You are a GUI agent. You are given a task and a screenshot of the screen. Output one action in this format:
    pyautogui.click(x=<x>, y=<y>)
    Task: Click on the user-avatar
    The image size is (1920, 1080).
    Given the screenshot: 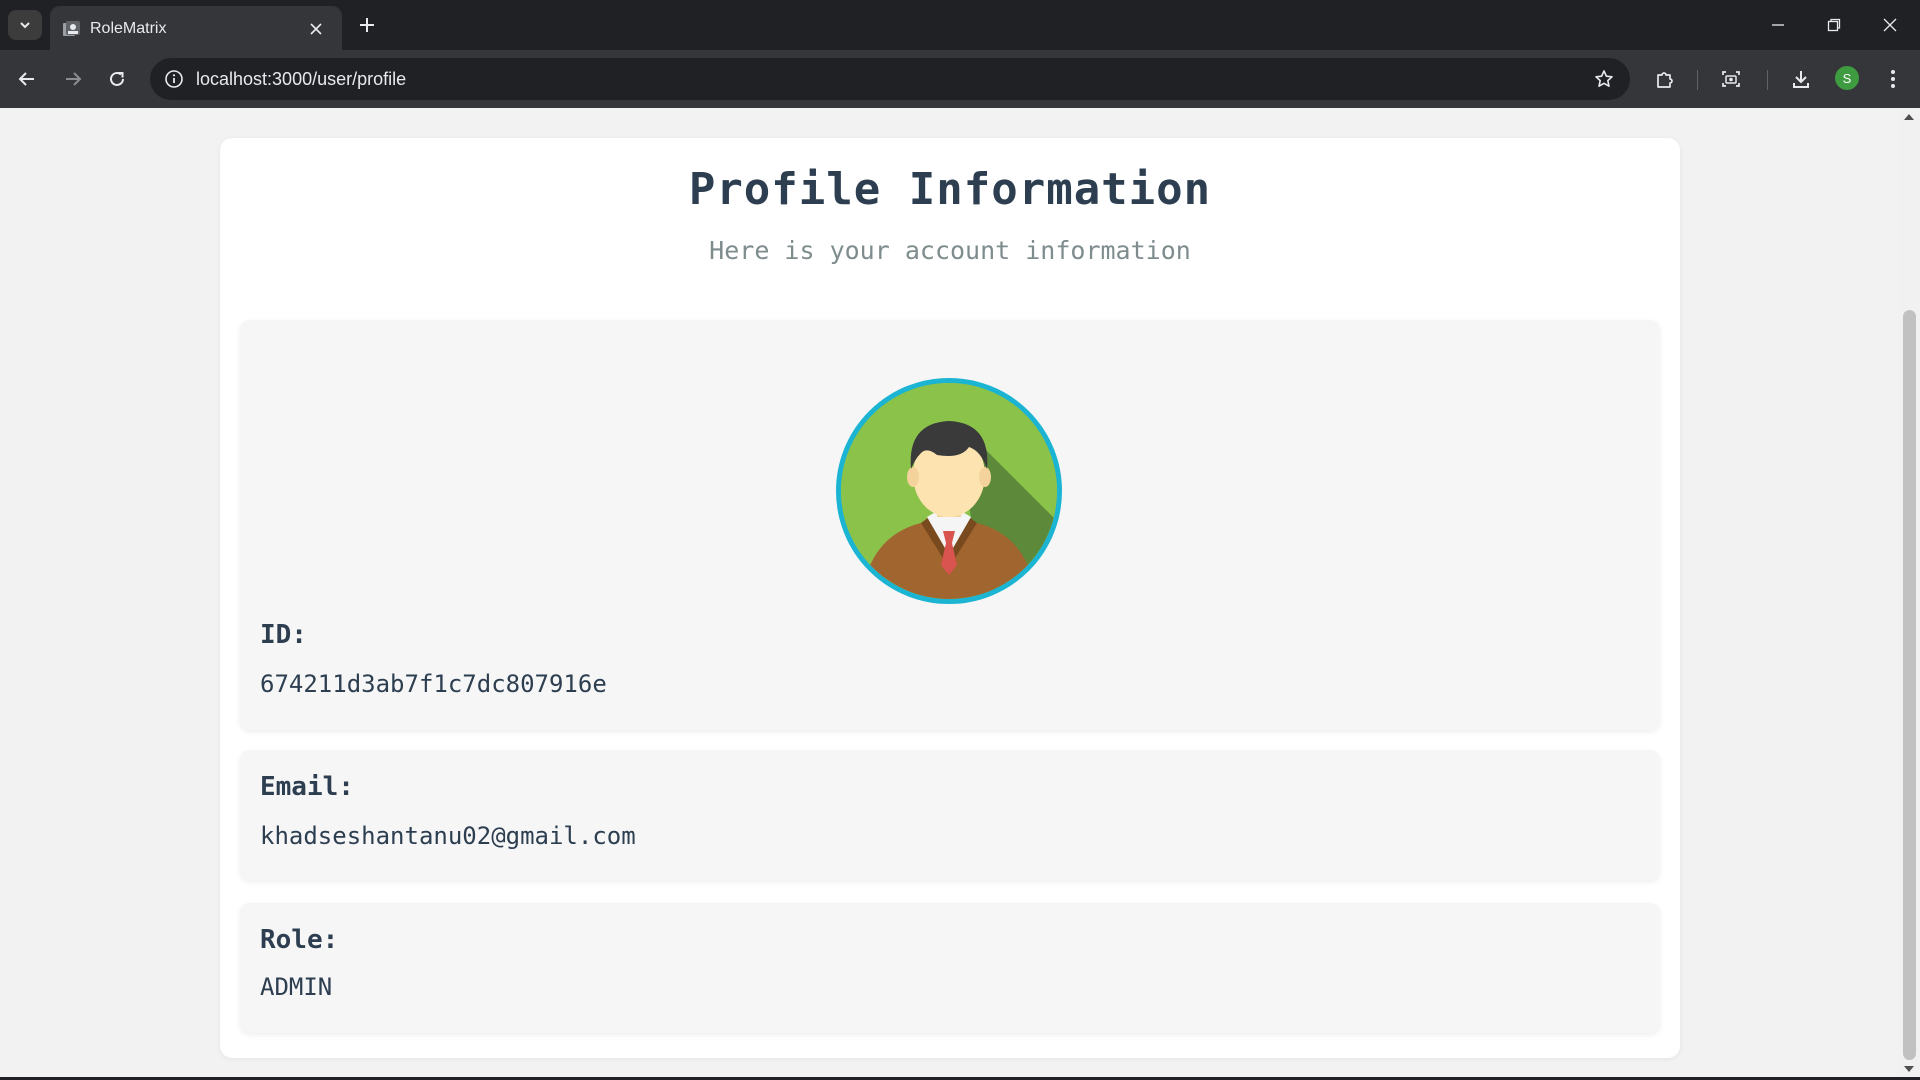 What is the action you would take?
    pyautogui.click(x=949, y=491)
    